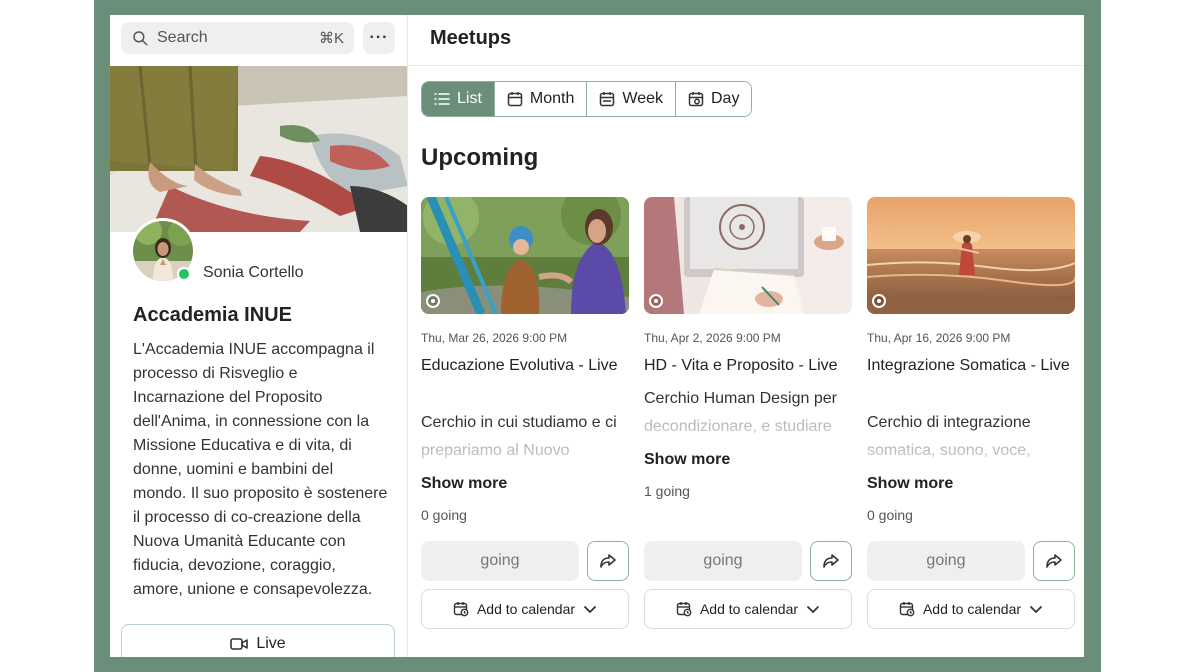 The width and height of the screenshot is (1195, 672). I want to click on view-tab-week: Week, so click(630, 99).